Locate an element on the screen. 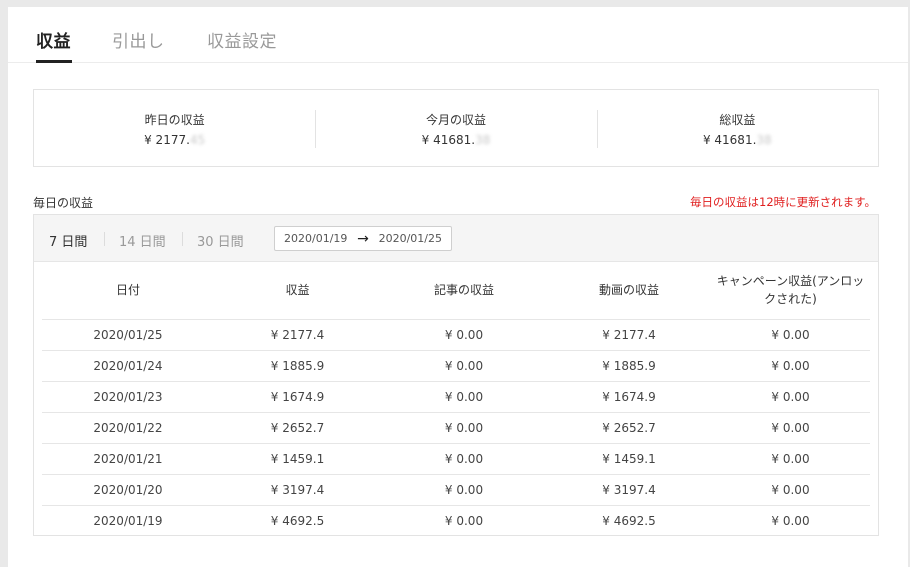 This screenshot has width=910, height=567. tab-earnings-settings: 収益設定 is located at coordinates (242, 39).